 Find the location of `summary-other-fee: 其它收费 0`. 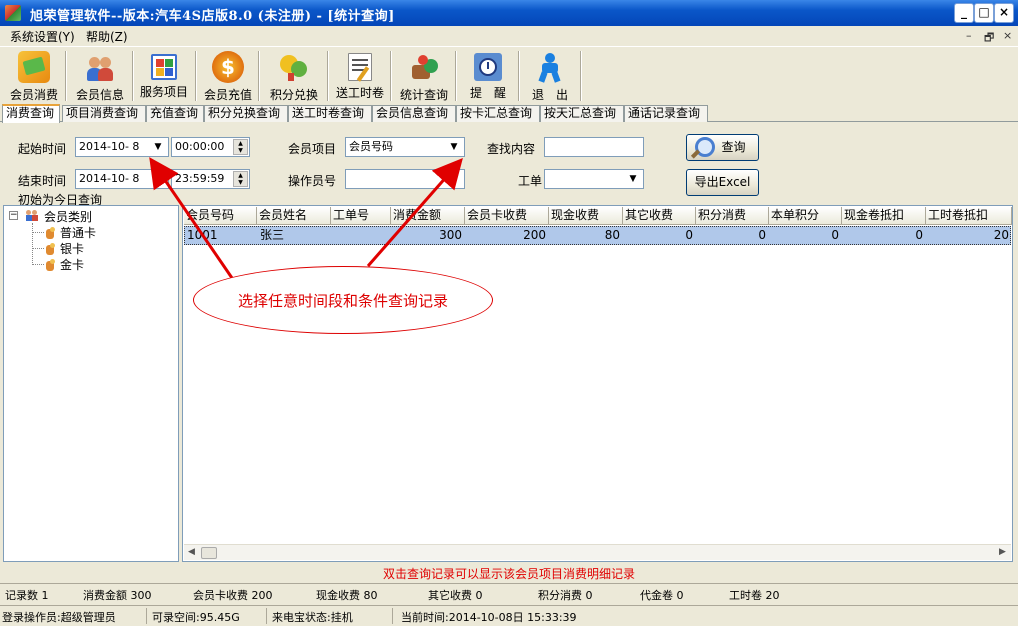

summary-other-fee: 其它收费 0 is located at coordinates (455, 595).